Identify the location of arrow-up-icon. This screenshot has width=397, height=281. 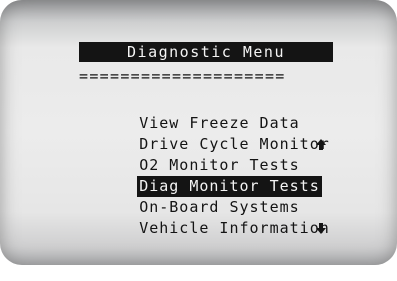
(321, 121).